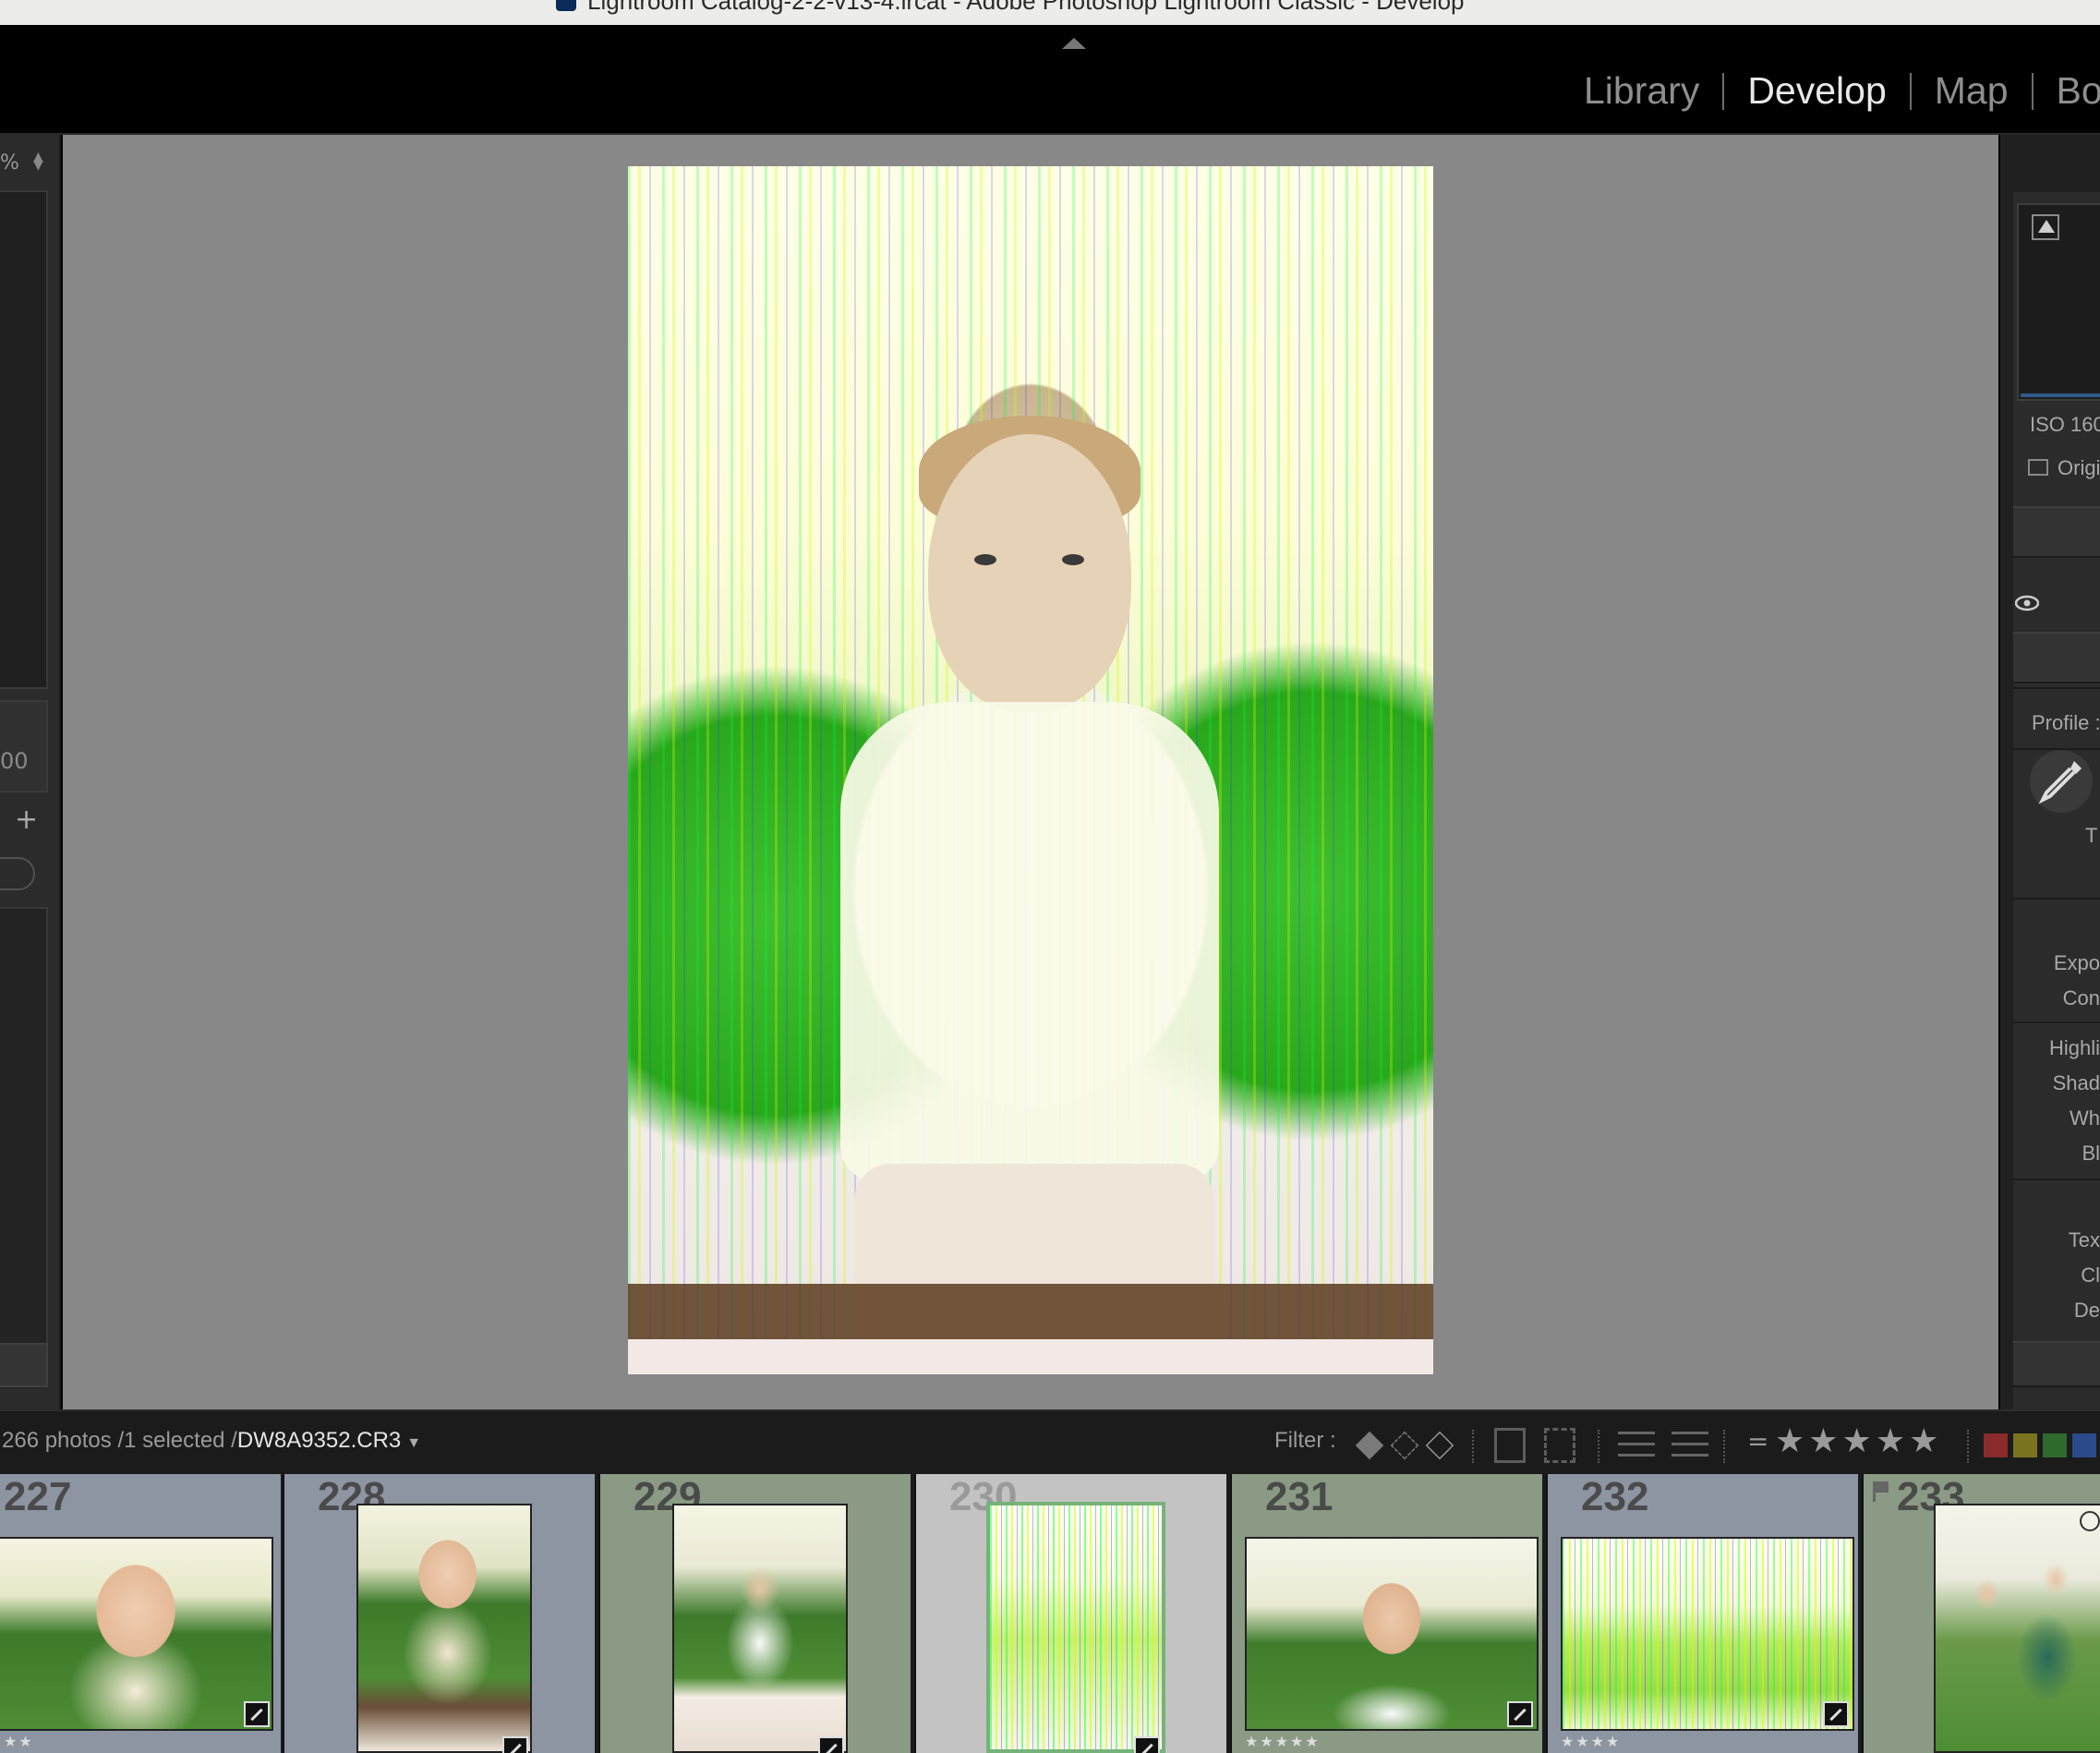 This screenshot has width=2100, height=1753. What do you see at coordinates (38, 1497) in the screenshot?
I see `cell-index: 227` at bounding box center [38, 1497].